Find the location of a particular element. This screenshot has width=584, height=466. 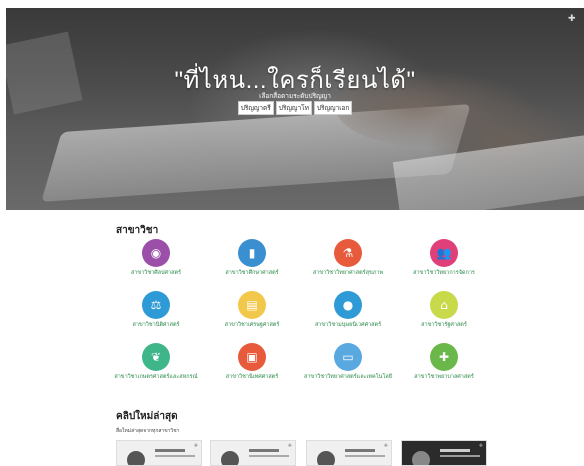

major-item: ⚖ สาขาวิชานิติศาสตร์ is located at coordinates (156, 310).